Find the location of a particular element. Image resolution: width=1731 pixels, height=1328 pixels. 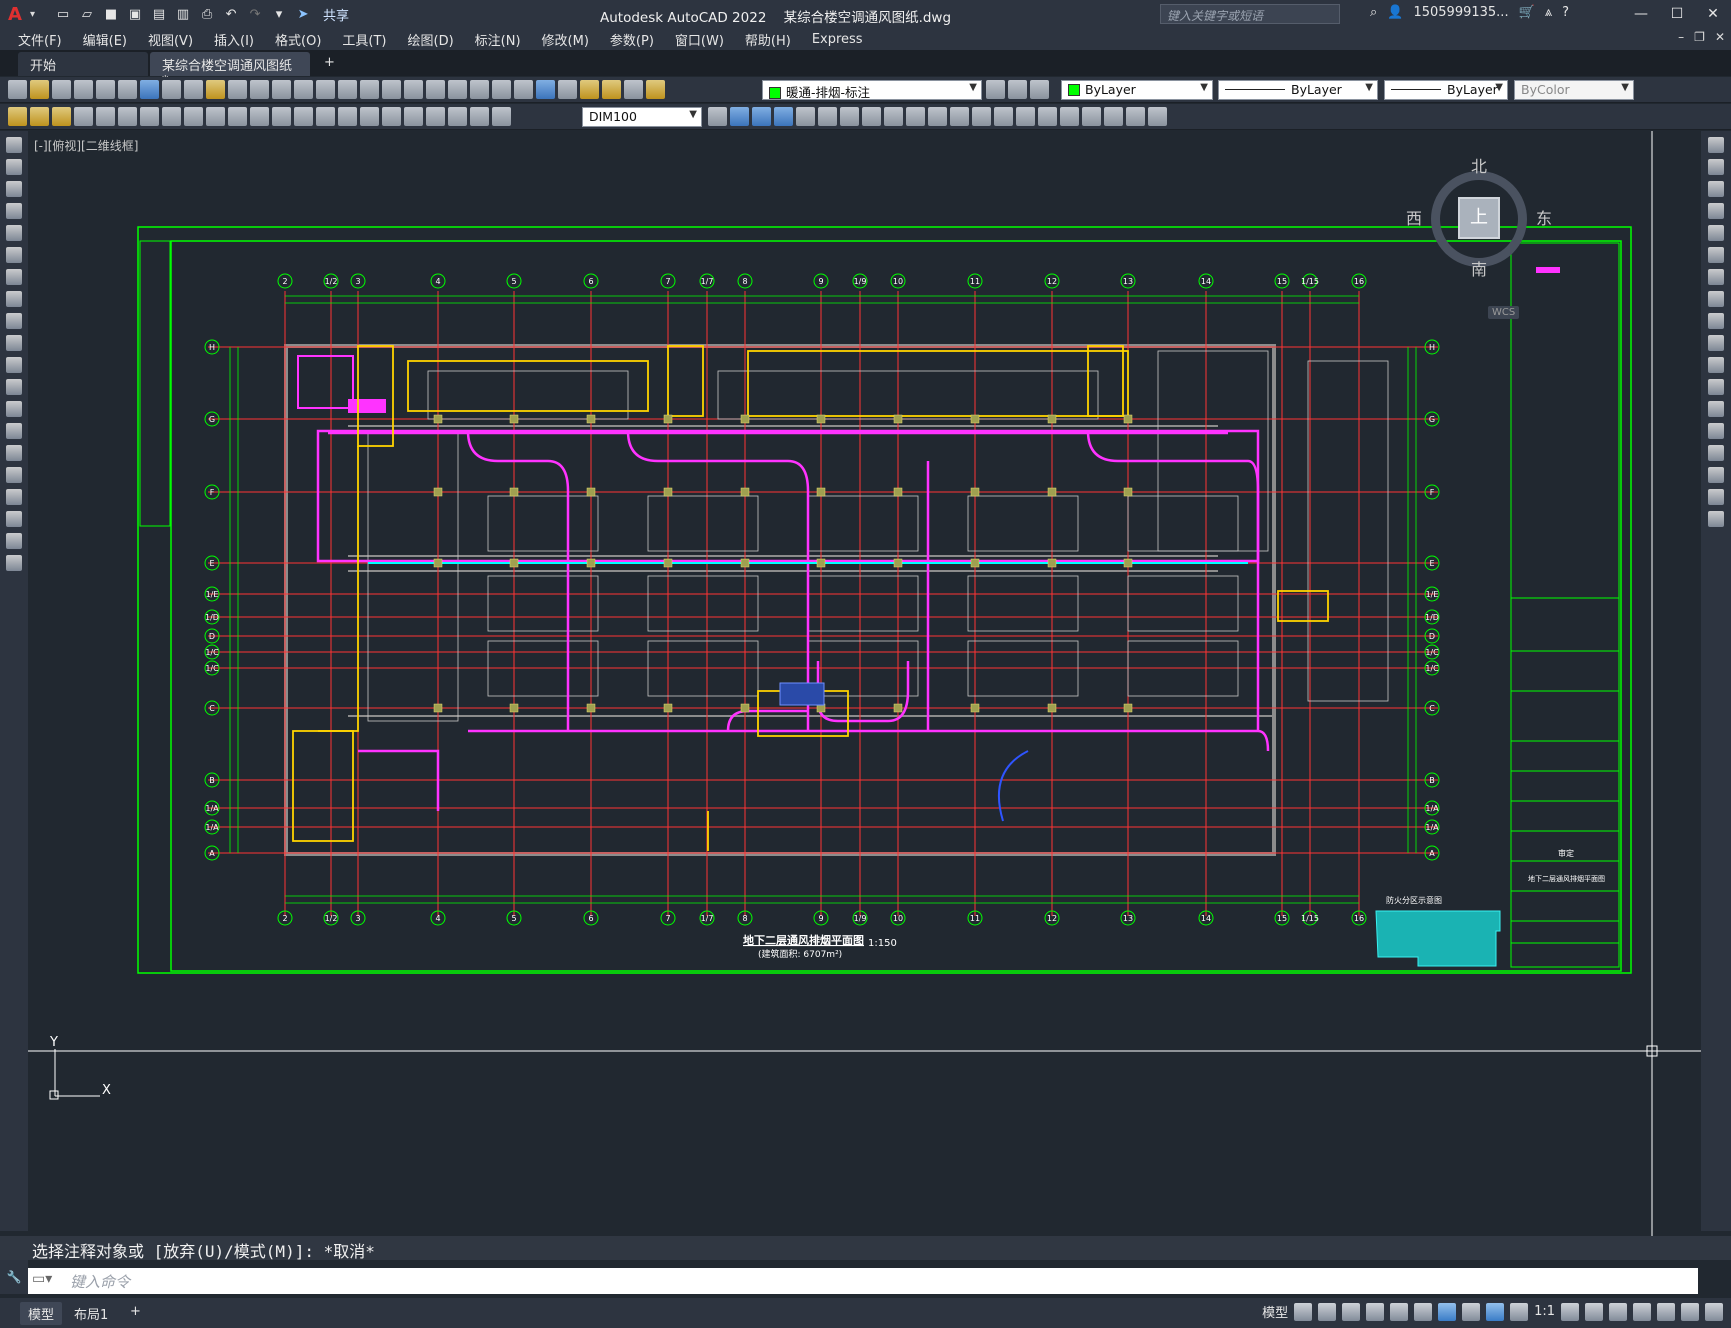

menu-file: 文件(F) is located at coordinates (40, 39).